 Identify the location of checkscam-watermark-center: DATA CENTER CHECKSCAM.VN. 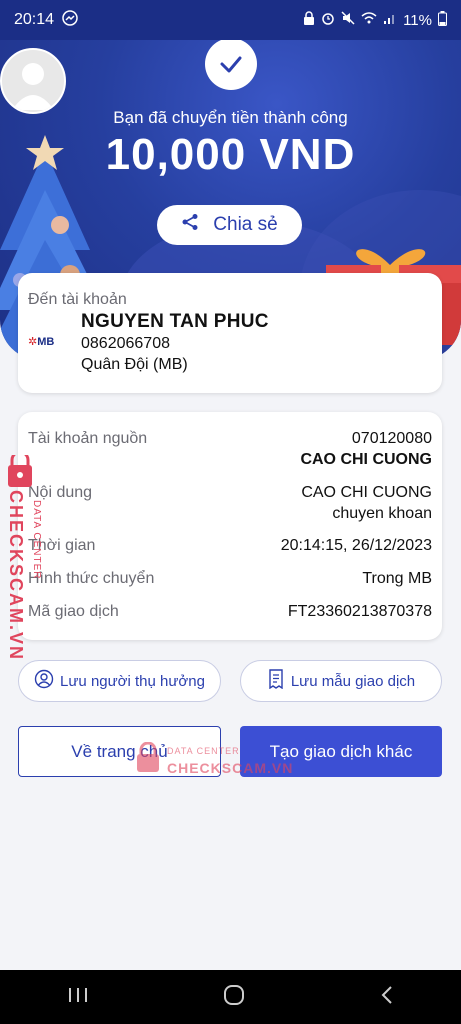
(215, 760).